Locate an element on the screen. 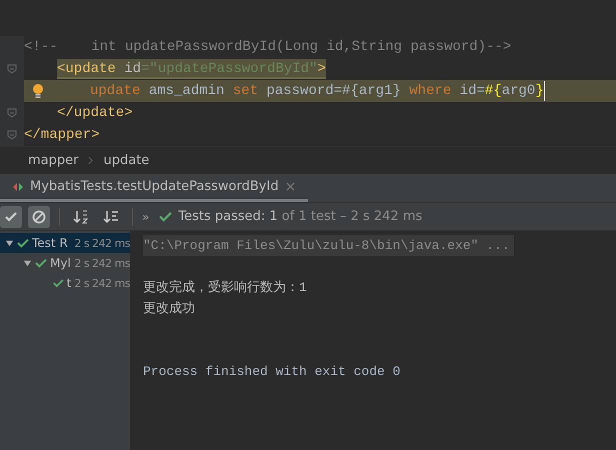 The image size is (616, 450). test-name: Test R is located at coordinates (50, 243).